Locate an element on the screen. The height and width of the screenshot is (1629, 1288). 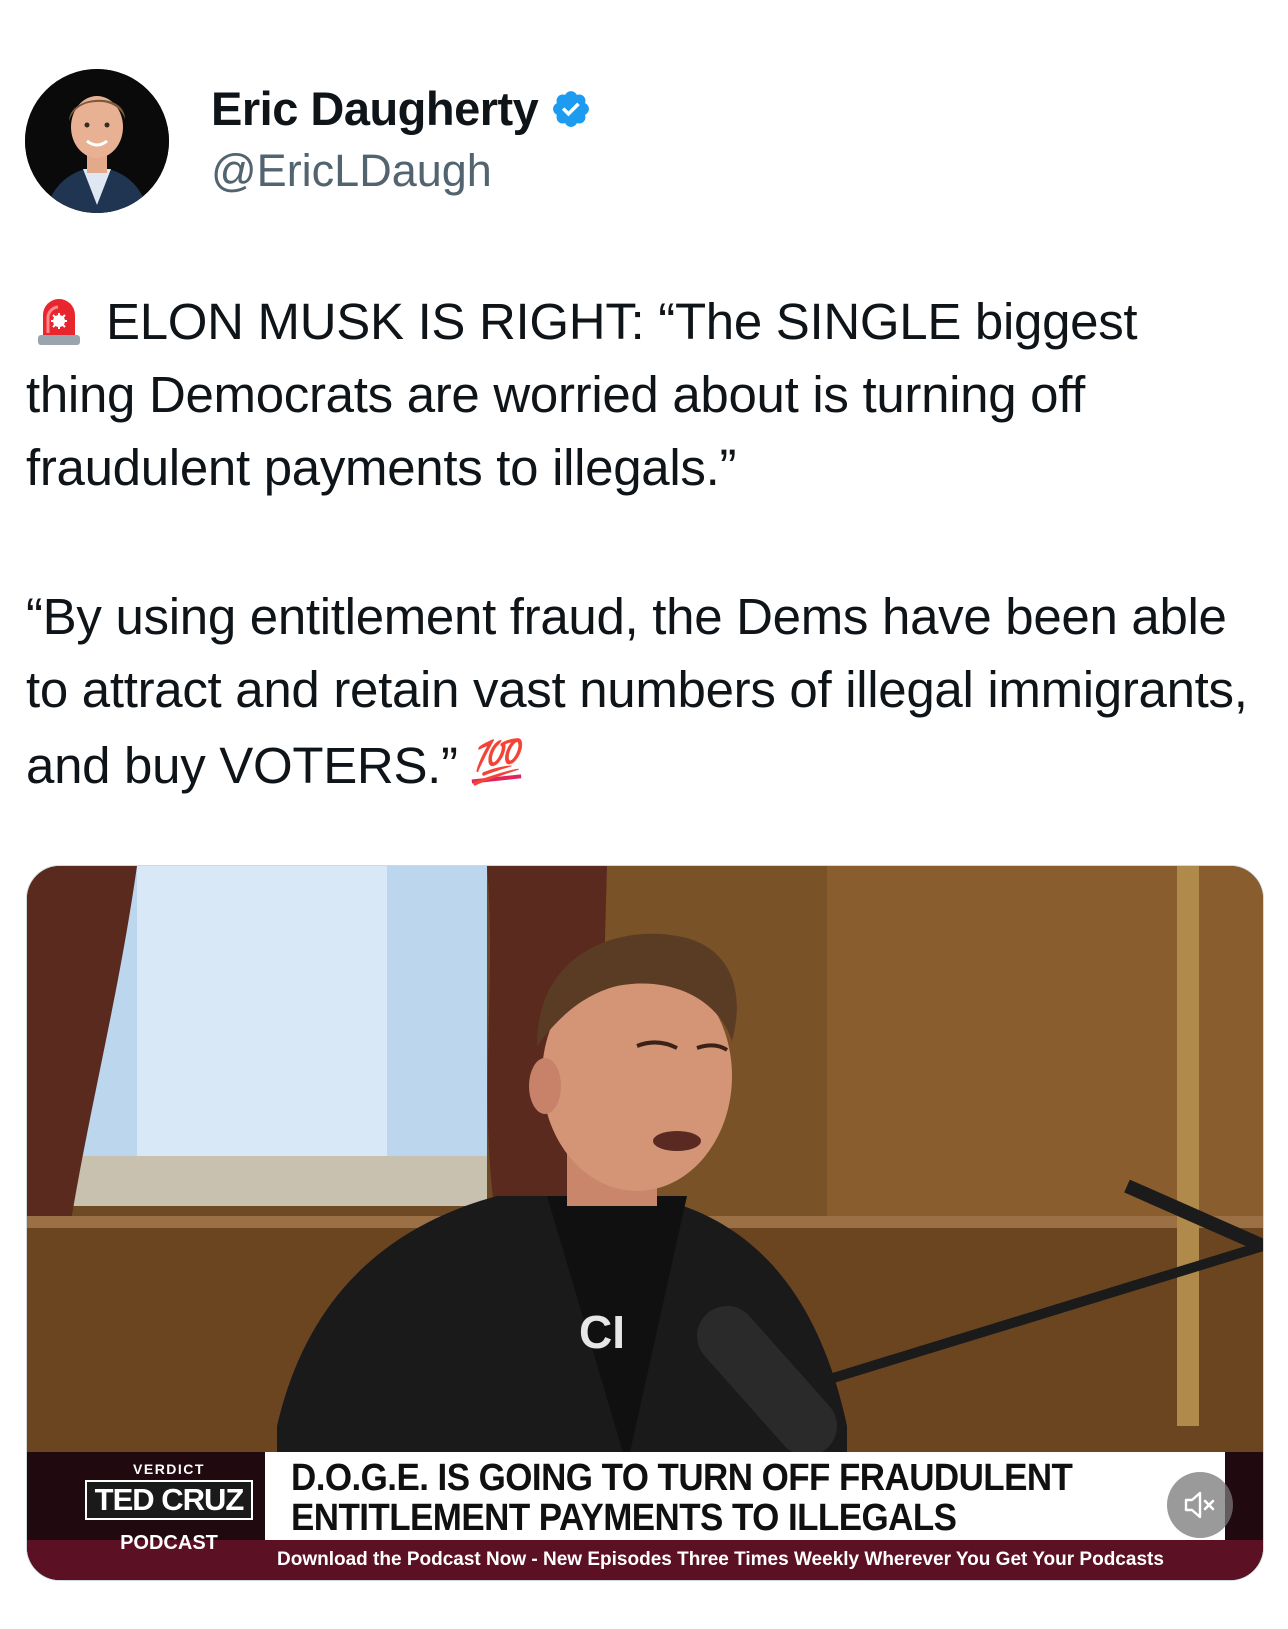
tweet-header: Eric Daugherty @EricLDaugh is located at coordinates (308, 140).